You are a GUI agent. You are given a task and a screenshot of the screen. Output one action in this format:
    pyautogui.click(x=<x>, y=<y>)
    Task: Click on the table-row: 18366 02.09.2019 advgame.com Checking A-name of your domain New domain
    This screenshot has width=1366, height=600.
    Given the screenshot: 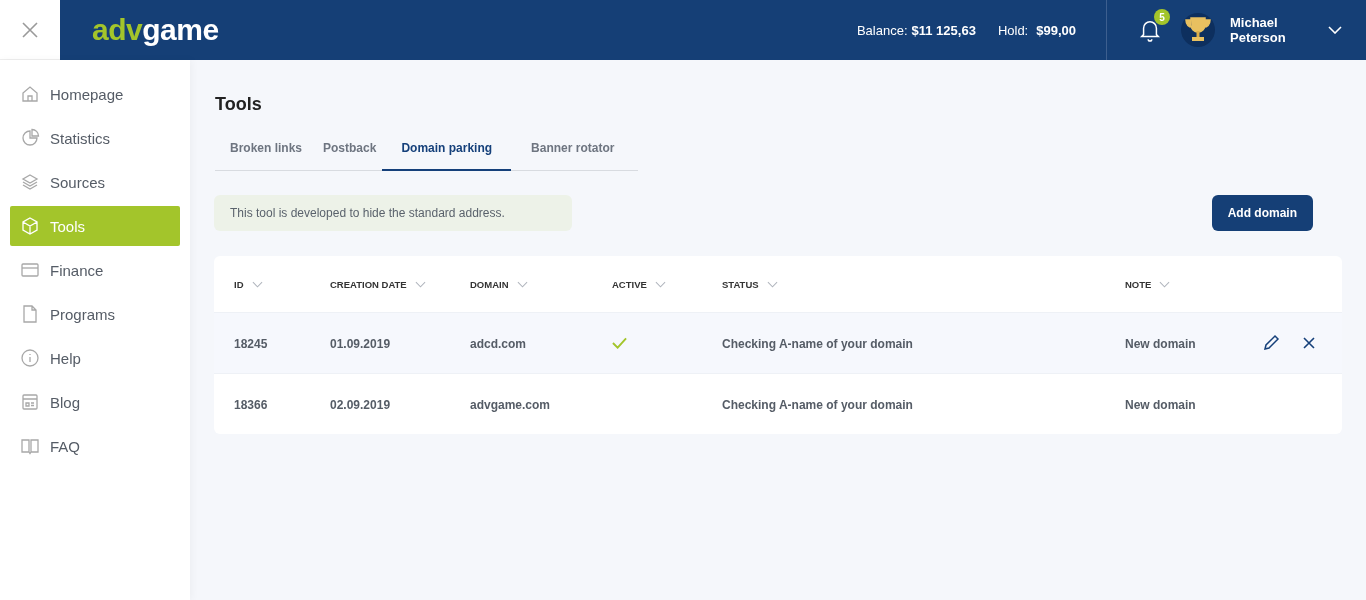 What is the action you would take?
    pyautogui.click(x=778, y=403)
    